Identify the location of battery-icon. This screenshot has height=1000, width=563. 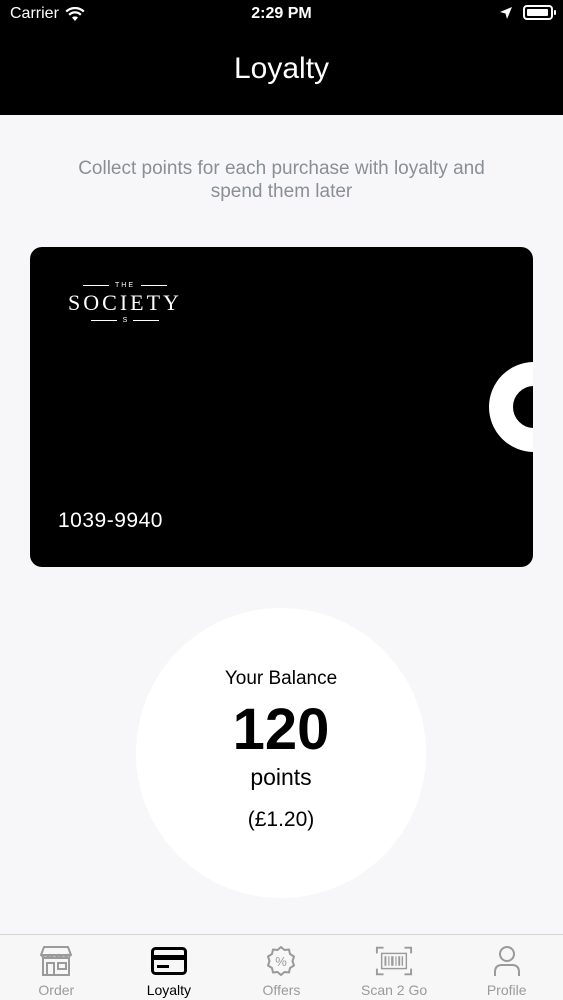
(539, 12).